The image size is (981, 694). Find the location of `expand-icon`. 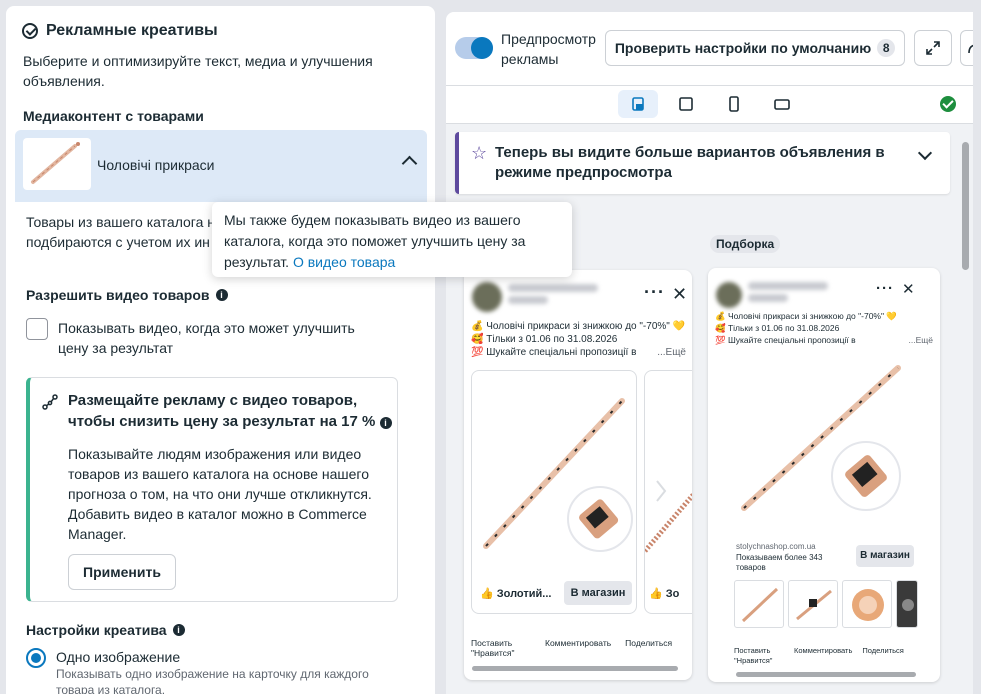

expand-icon is located at coordinates (933, 48).